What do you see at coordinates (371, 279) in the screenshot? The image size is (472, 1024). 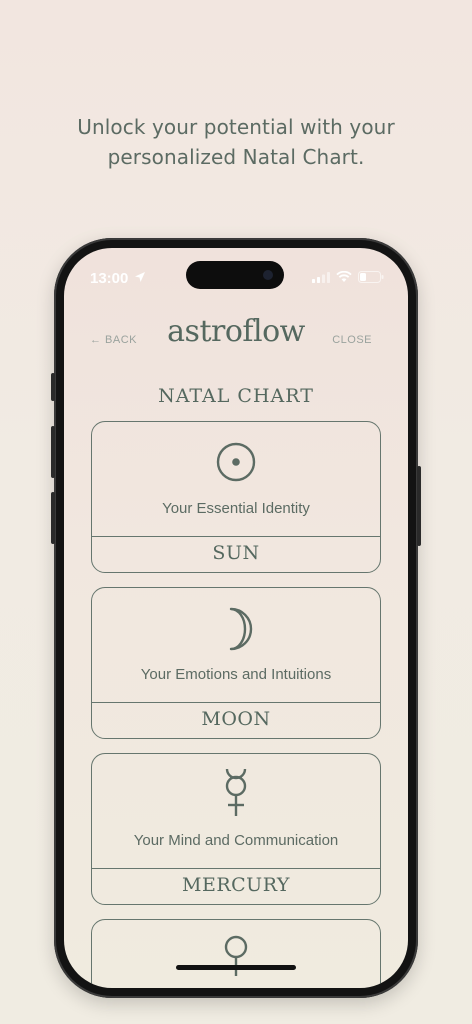 I see `battery-icon` at bounding box center [371, 279].